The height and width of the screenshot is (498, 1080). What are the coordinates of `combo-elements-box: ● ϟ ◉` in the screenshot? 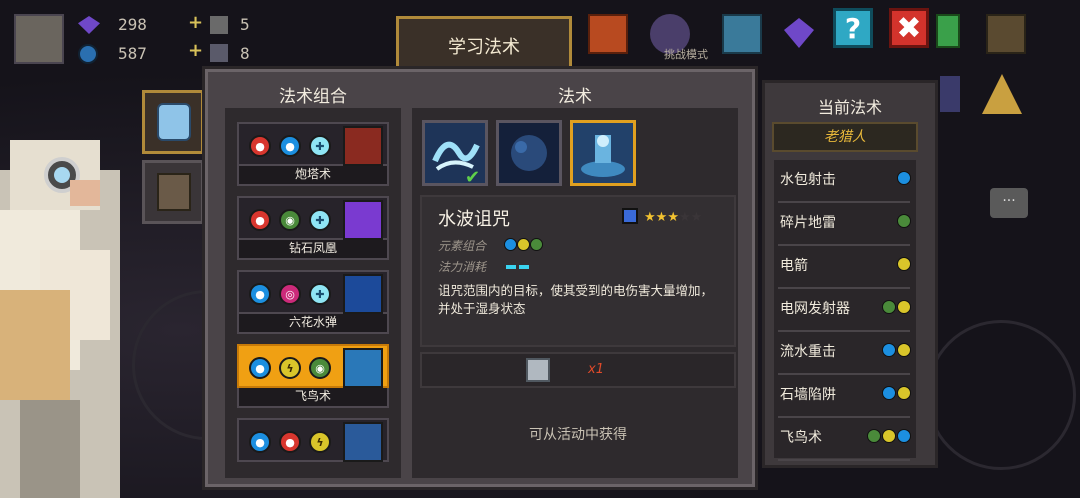 It's located at (313, 366).